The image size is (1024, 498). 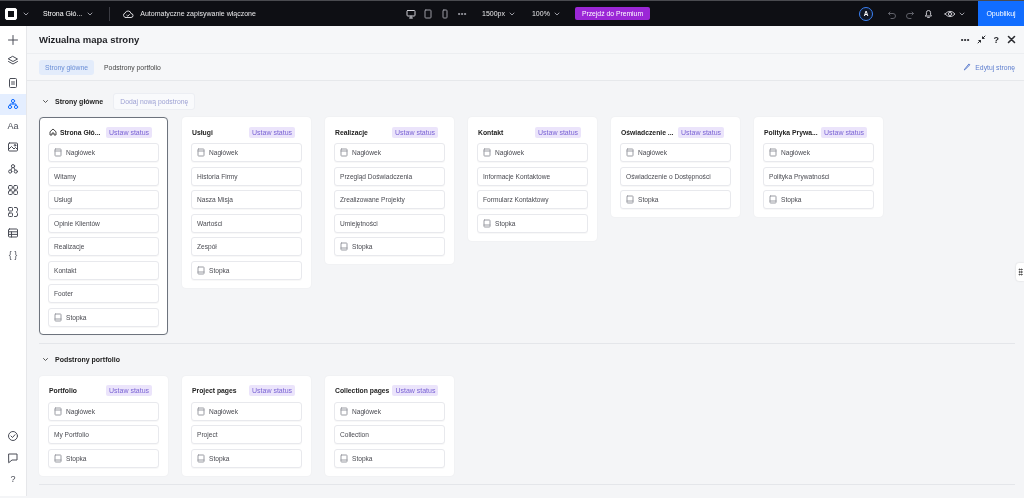 What do you see at coordinates (13, 255) in the screenshot?
I see `code-button: { }` at bounding box center [13, 255].